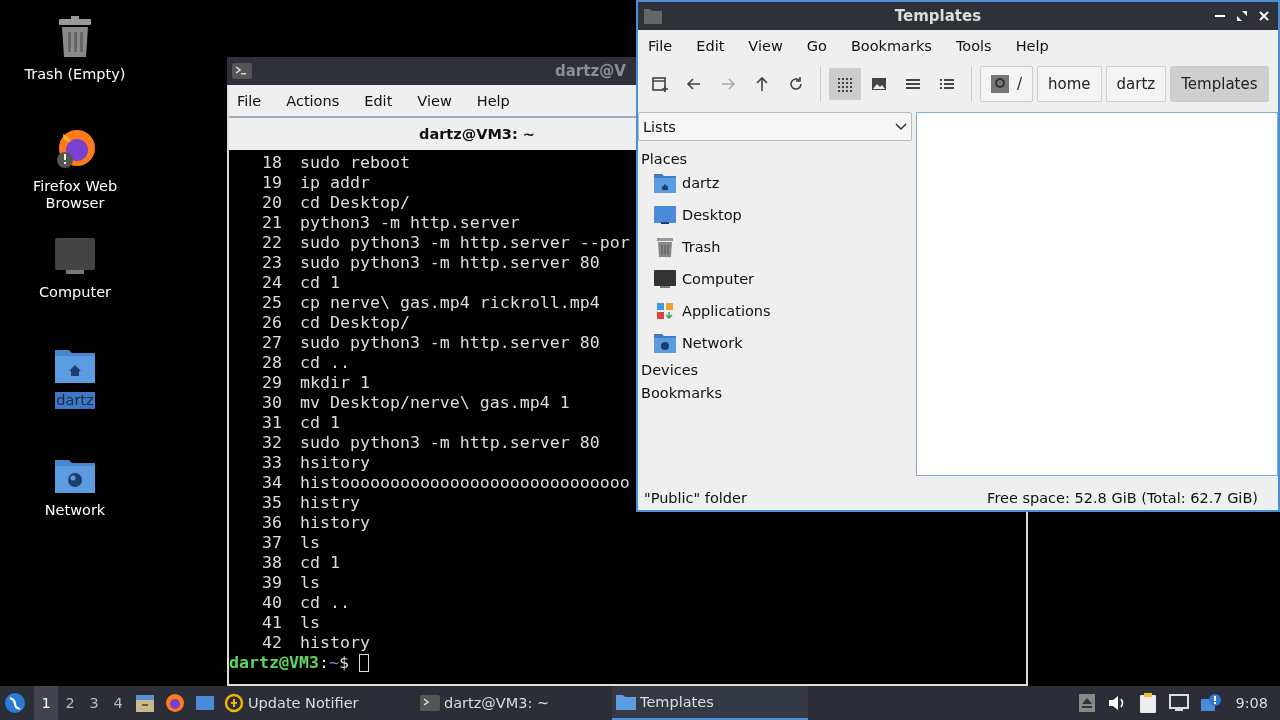  Describe the element at coordinates (816, 45) in the screenshot. I see `menu-item: Go` at that location.